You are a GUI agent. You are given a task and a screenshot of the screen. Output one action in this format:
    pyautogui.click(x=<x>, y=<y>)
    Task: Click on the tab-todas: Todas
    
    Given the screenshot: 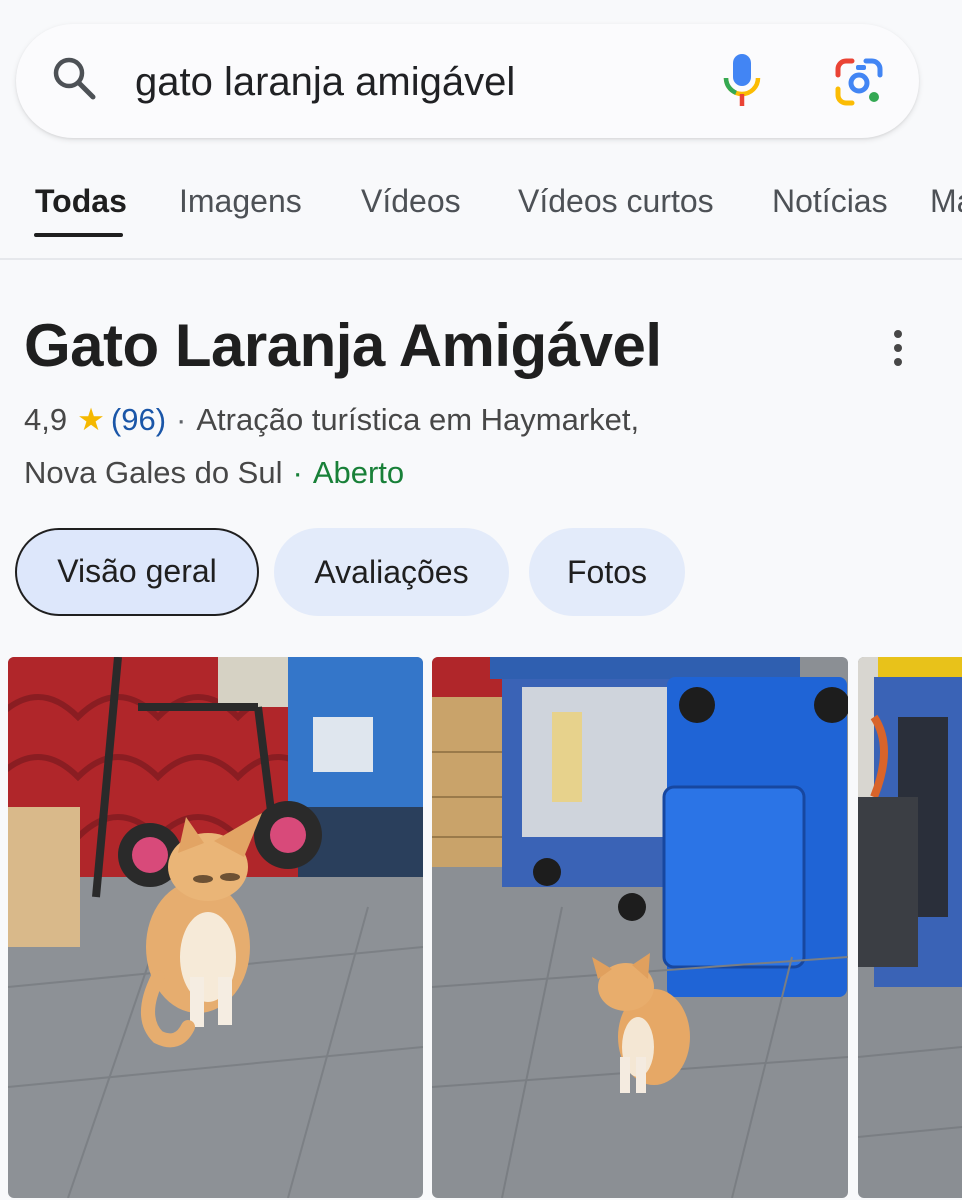 What is the action you would take?
    pyautogui.click(x=81, y=201)
    